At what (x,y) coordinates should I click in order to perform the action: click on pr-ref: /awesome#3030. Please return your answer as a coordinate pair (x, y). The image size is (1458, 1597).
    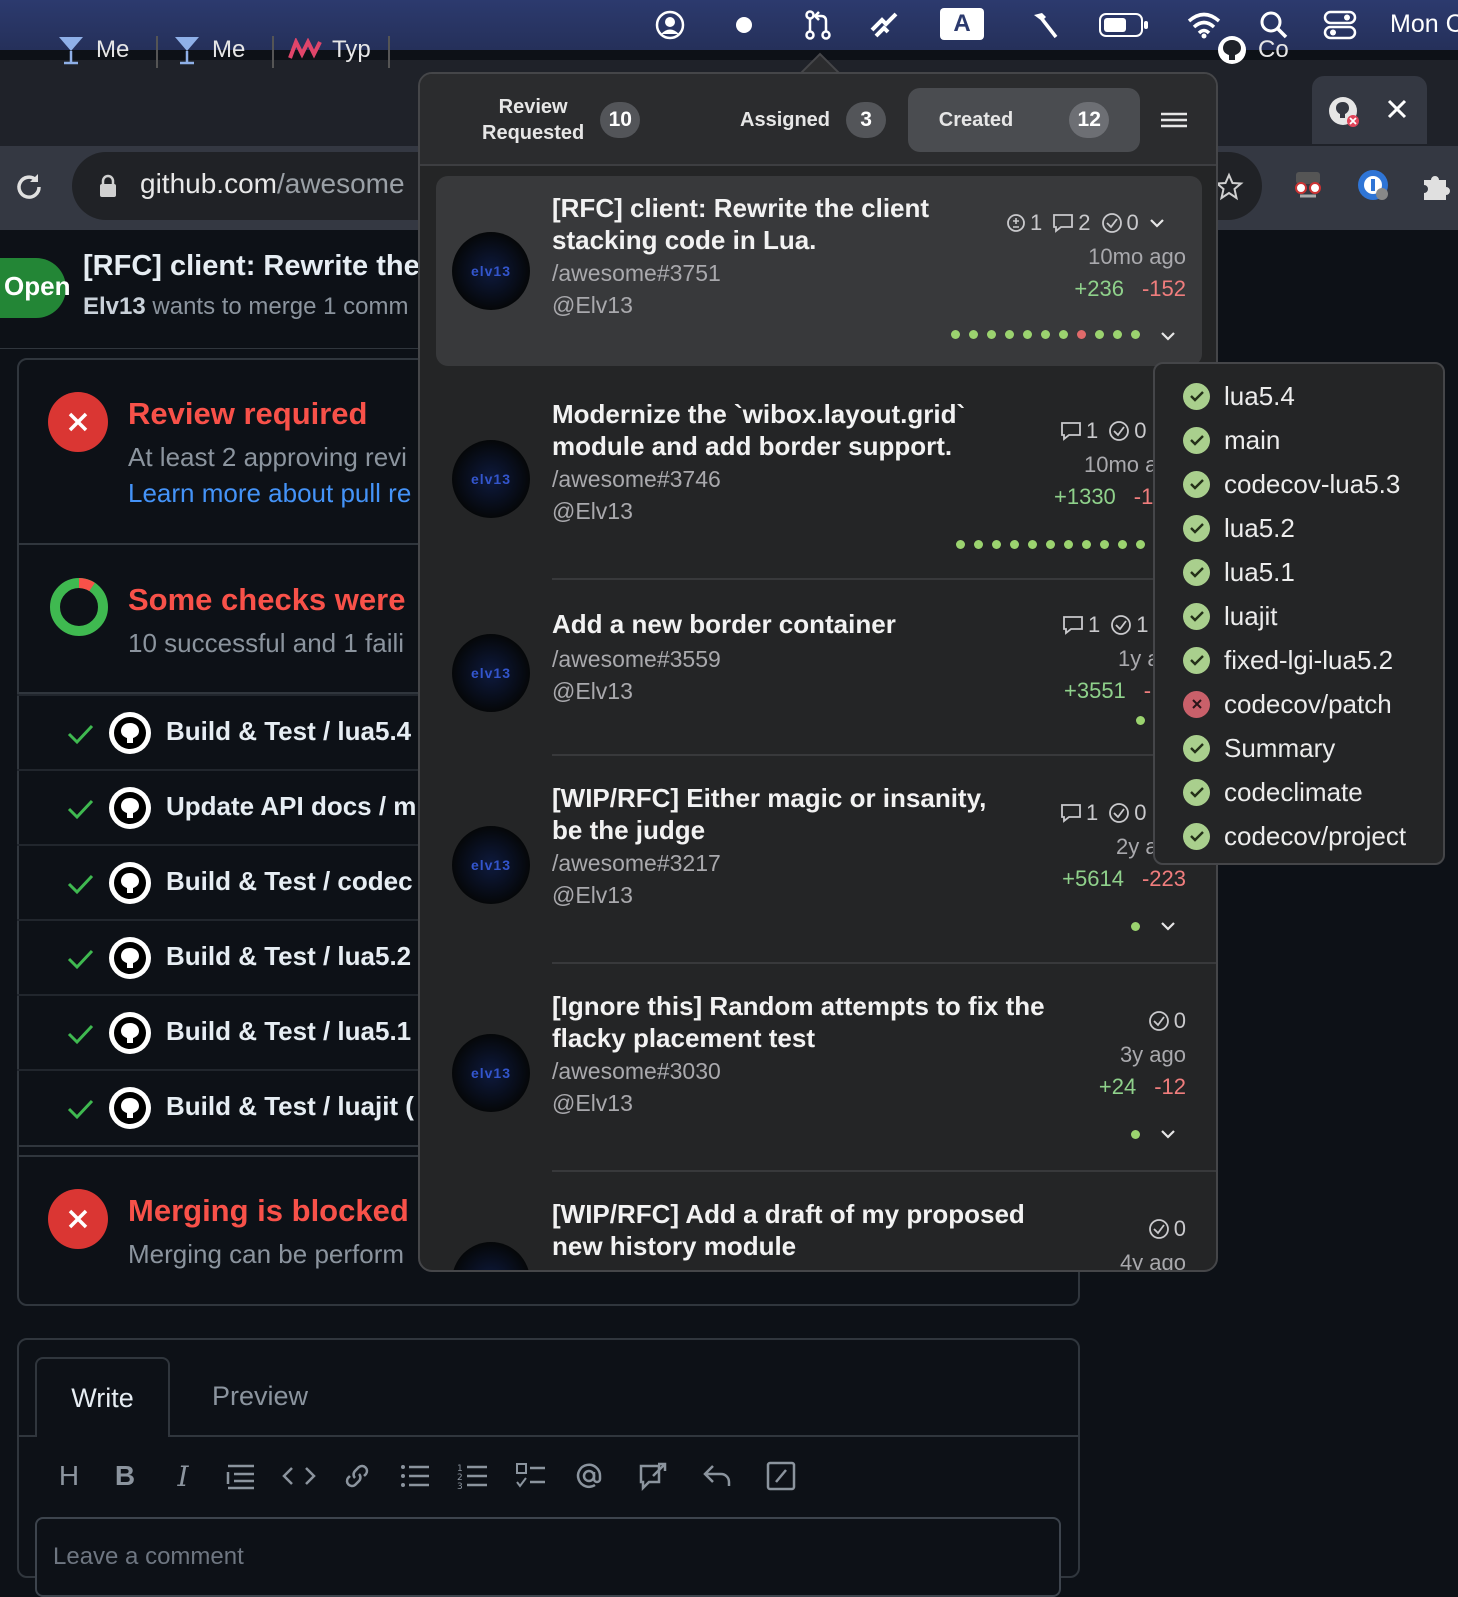
    Looking at the image, I should click on (636, 1071).